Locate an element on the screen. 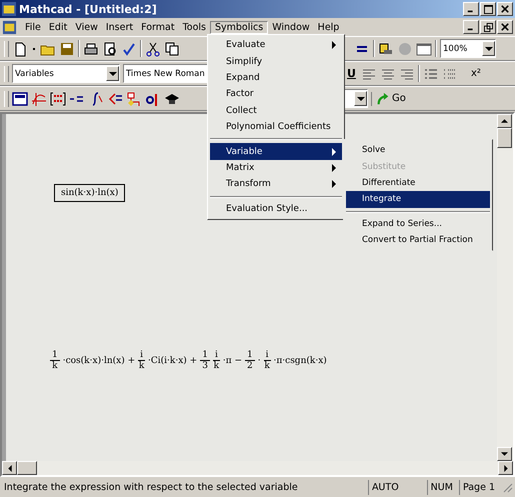 This screenshot has width=515, height=497. menu-item: Matrix is located at coordinates (276, 168).